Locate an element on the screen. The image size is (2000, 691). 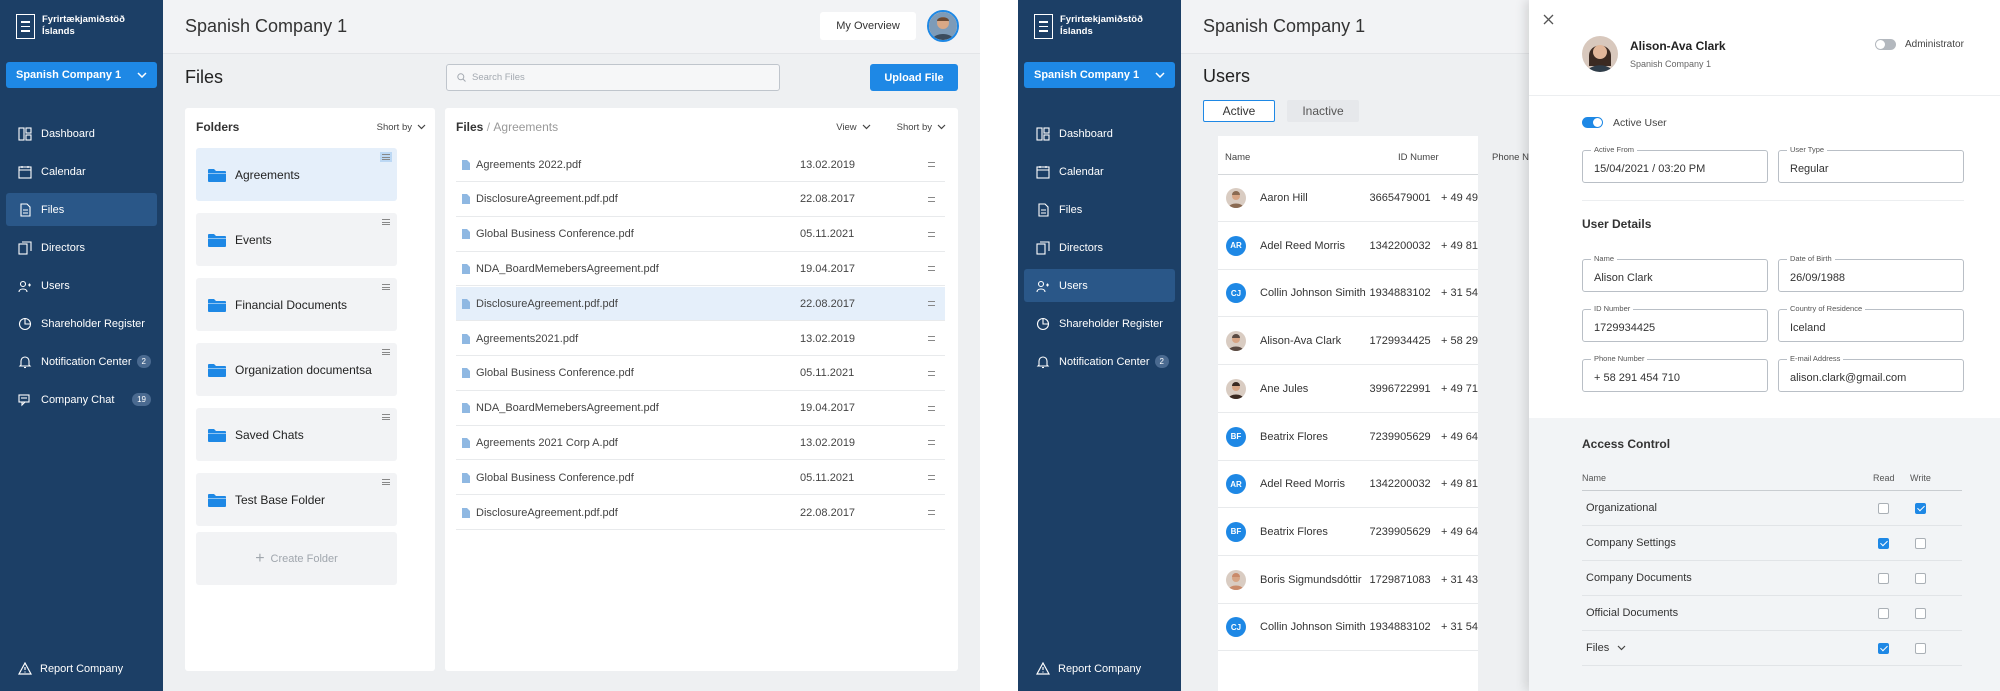
user-row: Boris Sigmundsdóttir 1729871083 + 31 43 is located at coordinates (1348, 580).